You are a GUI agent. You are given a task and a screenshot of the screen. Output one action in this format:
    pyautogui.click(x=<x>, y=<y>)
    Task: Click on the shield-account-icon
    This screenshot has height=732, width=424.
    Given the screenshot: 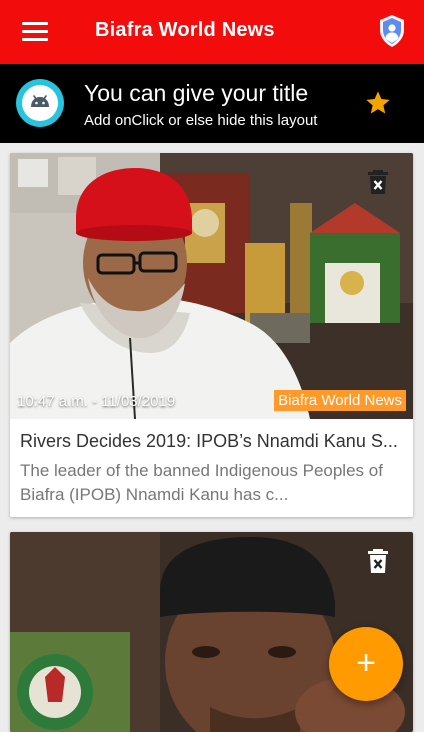 What is the action you would take?
    pyautogui.click(x=392, y=31)
    